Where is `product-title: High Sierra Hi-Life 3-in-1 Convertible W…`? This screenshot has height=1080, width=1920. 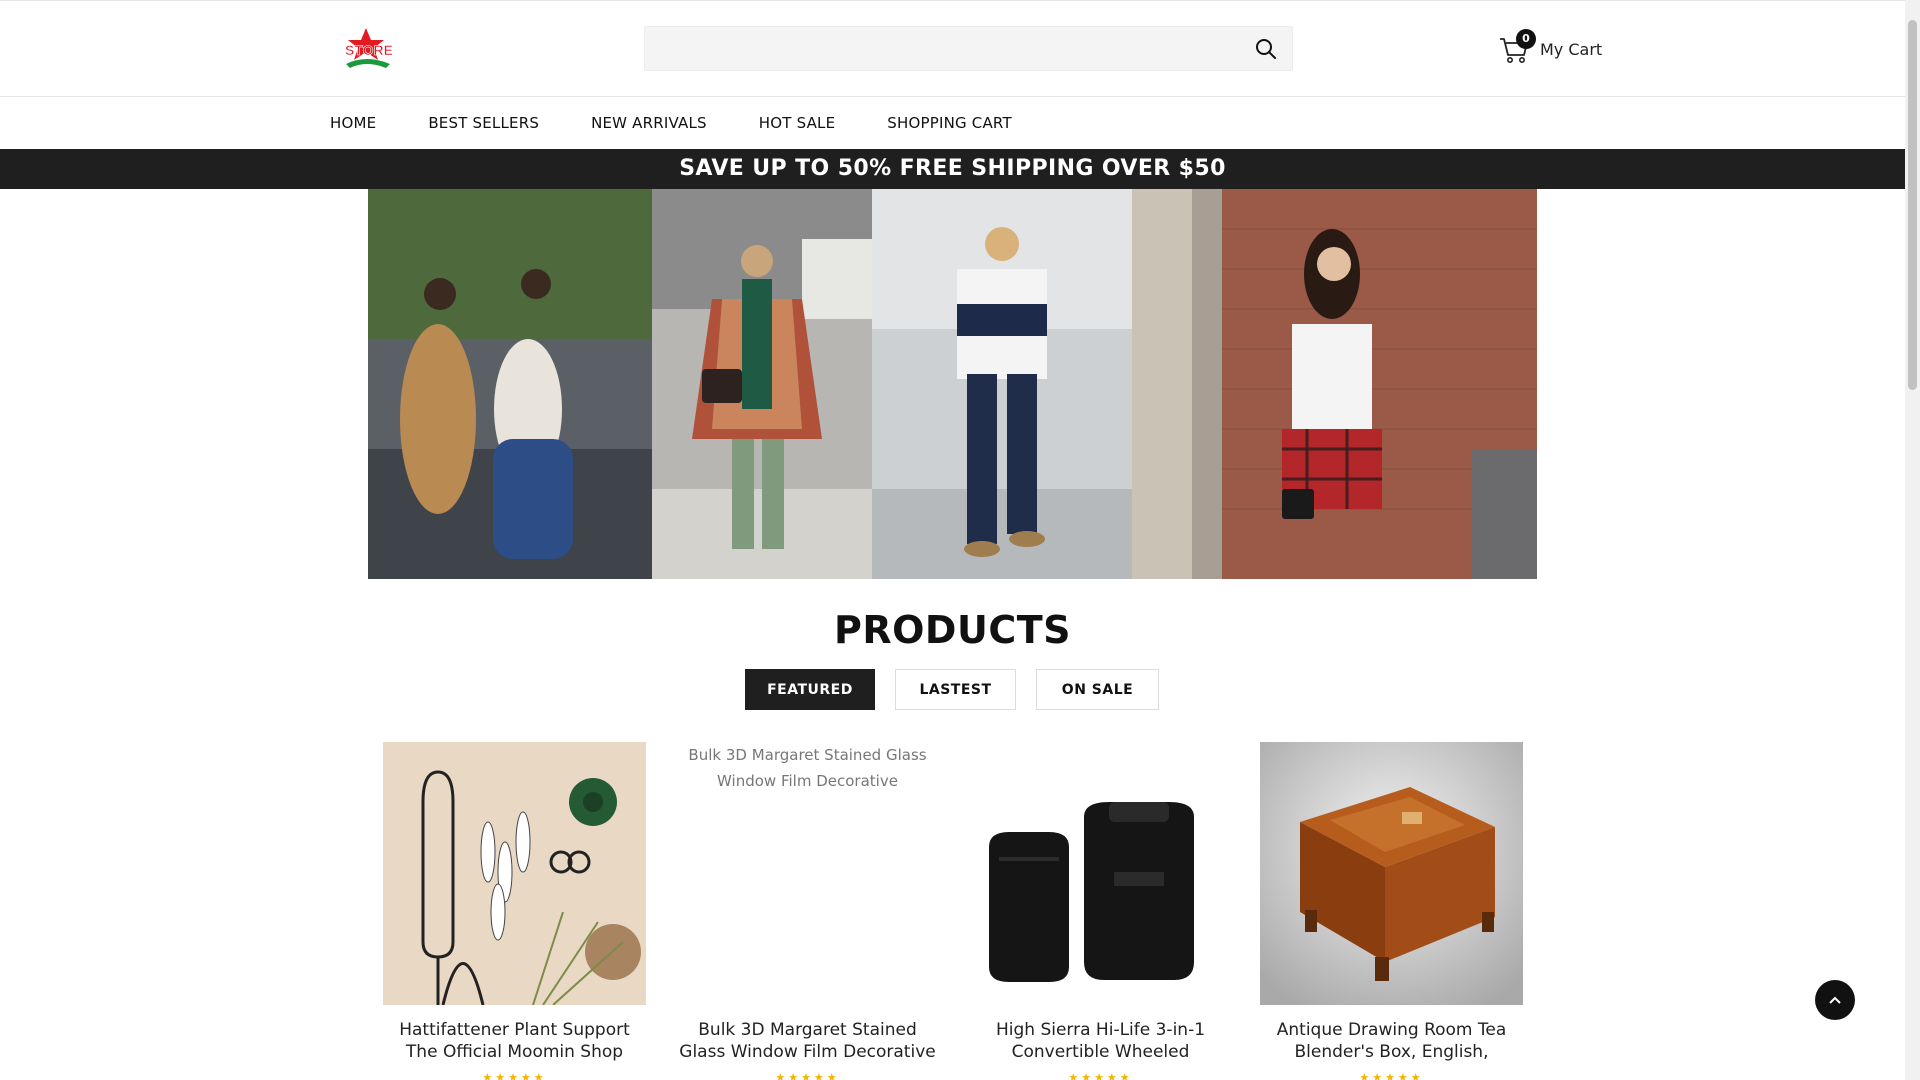 product-title: High Sierra Hi-Life 3-in-1 Convertible W… is located at coordinates (1100, 1041).